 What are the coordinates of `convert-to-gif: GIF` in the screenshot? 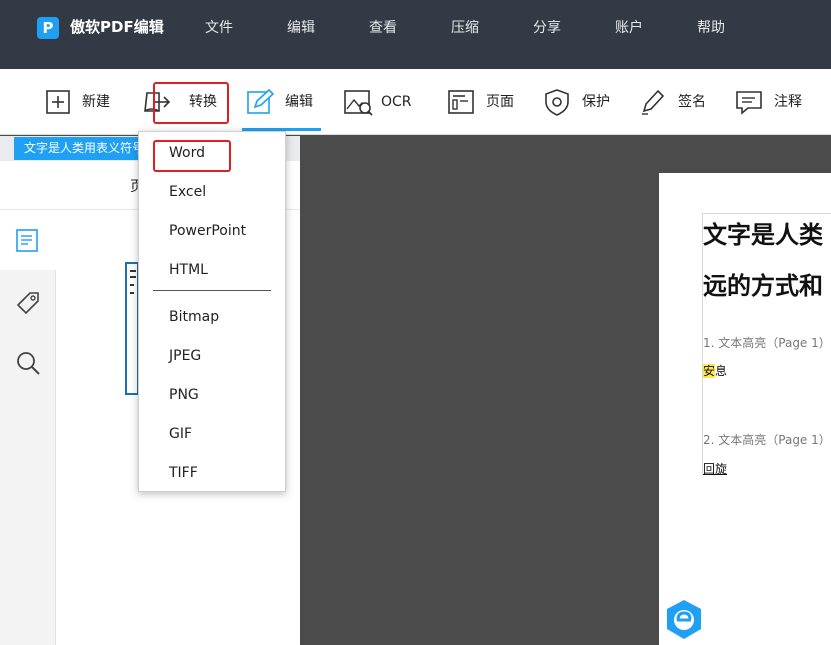 It's located at (180, 434).